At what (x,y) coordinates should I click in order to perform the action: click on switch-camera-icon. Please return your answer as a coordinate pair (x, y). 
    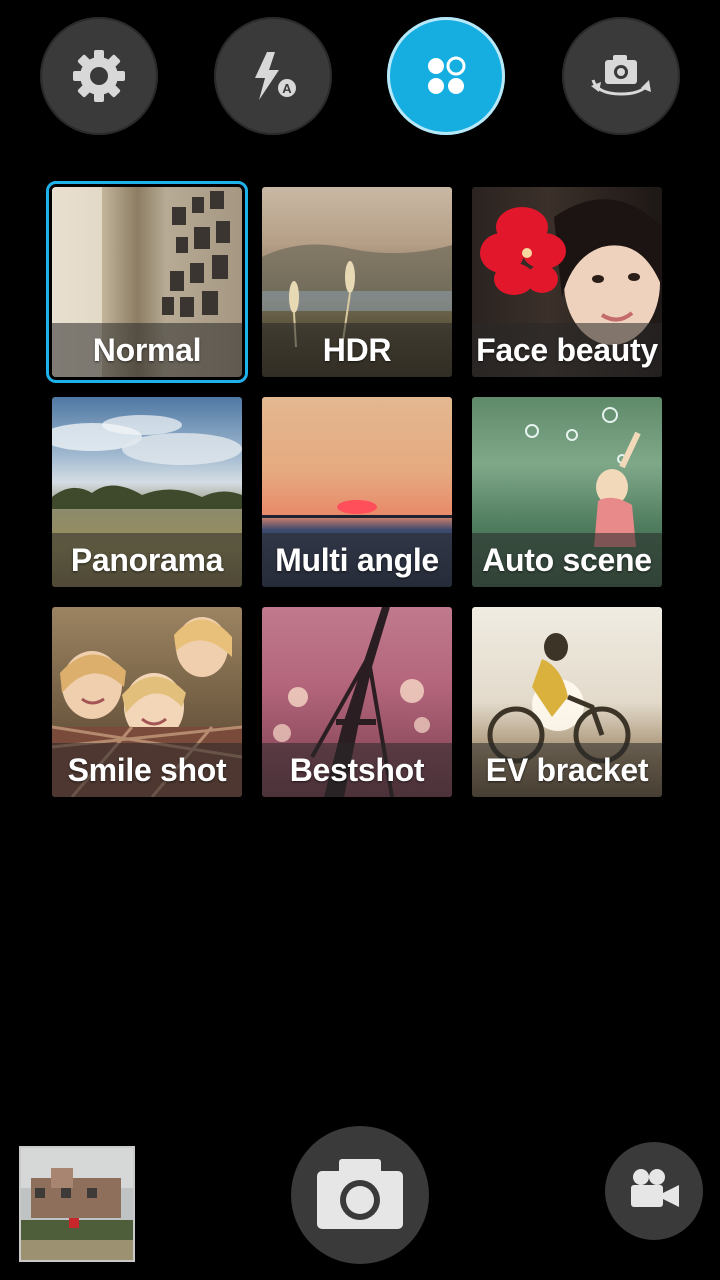
    Looking at the image, I should click on (621, 76).